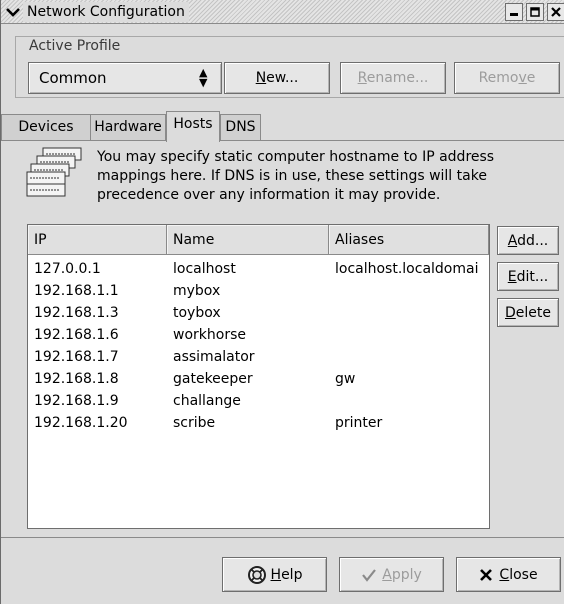 This screenshot has width=564, height=604. What do you see at coordinates (76, 291) in the screenshot?
I see `cell-ip: 192.168.1.1` at bounding box center [76, 291].